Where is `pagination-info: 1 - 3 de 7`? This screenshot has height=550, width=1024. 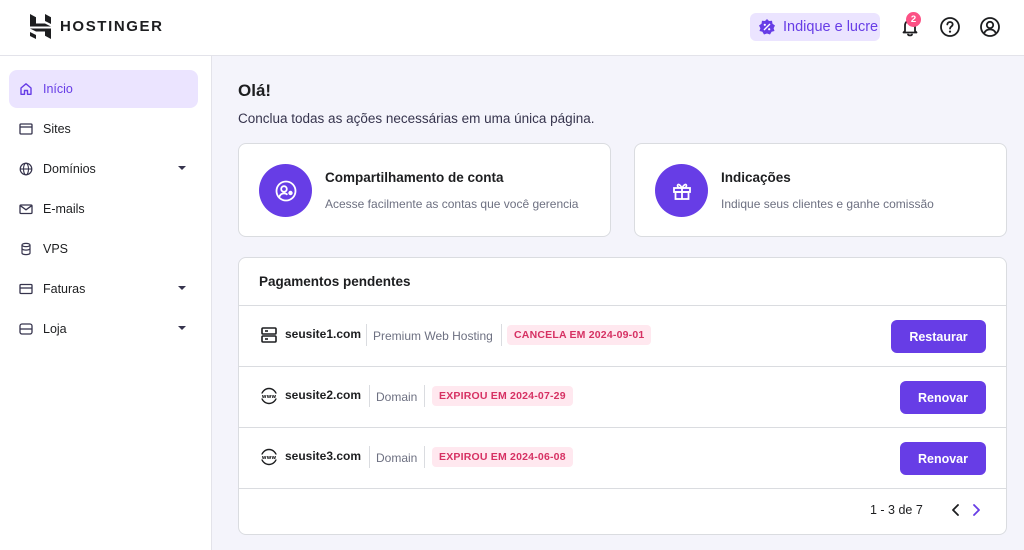 pagination-info: 1 - 3 de 7 is located at coordinates (896, 510).